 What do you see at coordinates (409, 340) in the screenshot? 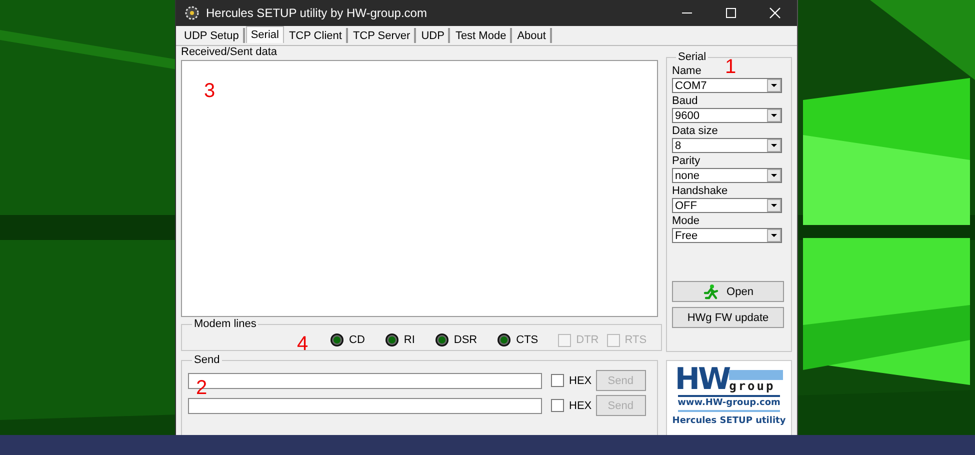
I see `led-label: RI` at bounding box center [409, 340].